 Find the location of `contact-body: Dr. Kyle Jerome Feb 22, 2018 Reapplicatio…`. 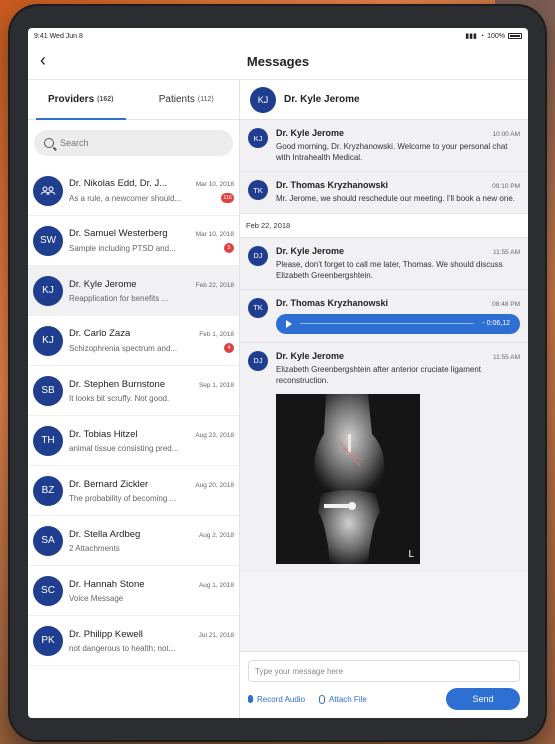

contact-body: Dr. Kyle Jerome Feb 22, 2018 Reapplicatio… is located at coordinates (151, 291).